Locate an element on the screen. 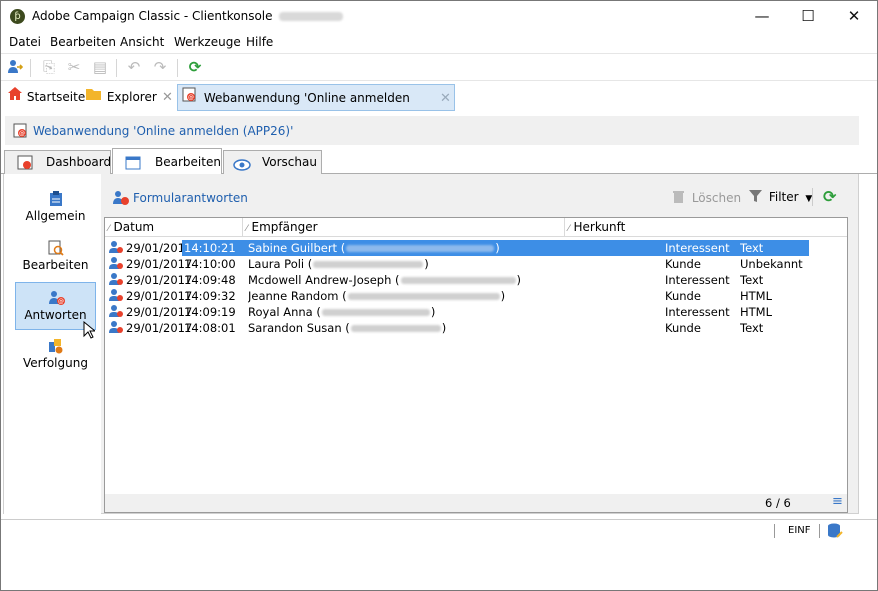 This screenshot has width=878, height=591. nav-bearbeiten: Bearbeiten is located at coordinates (55, 257).